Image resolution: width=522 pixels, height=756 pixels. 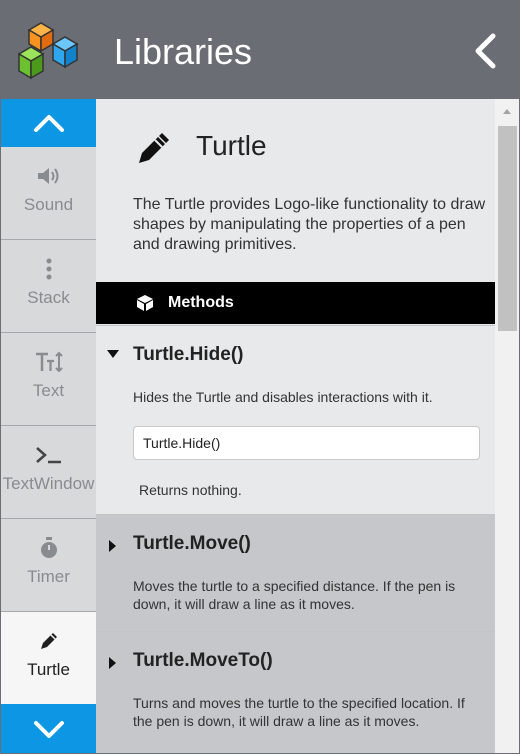 I want to click on sidebar-item-label: Sound, so click(x=48, y=204).